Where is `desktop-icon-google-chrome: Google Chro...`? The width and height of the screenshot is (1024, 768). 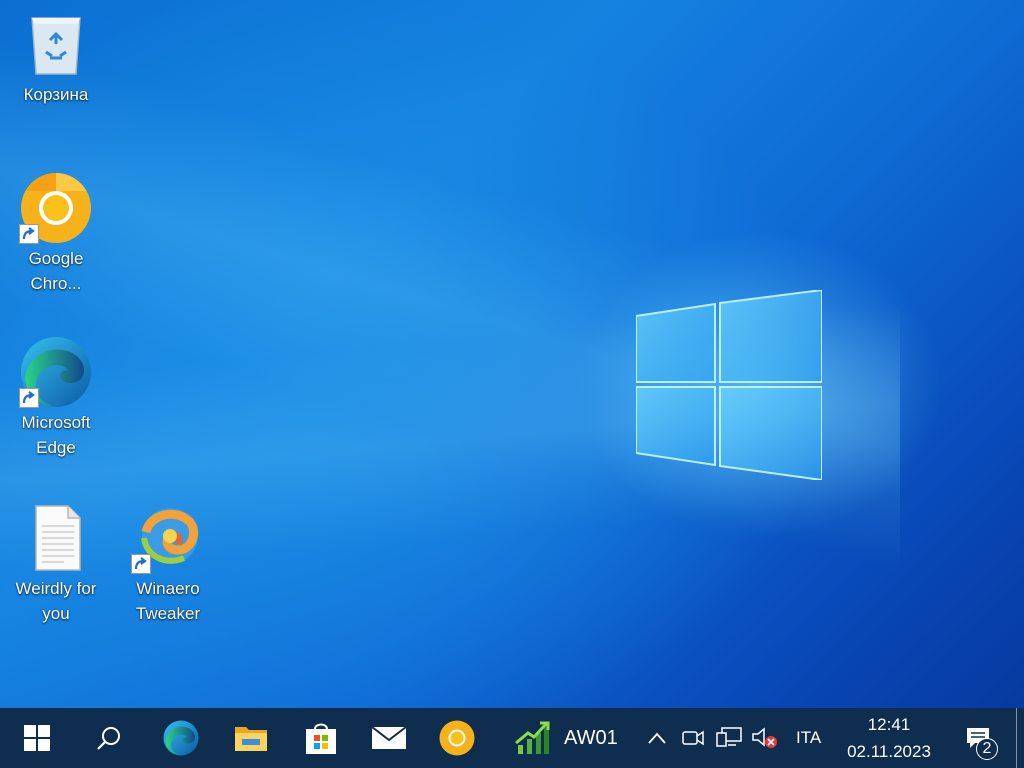 desktop-icon-google-chrome: Google Chro... is located at coordinates (56, 234).